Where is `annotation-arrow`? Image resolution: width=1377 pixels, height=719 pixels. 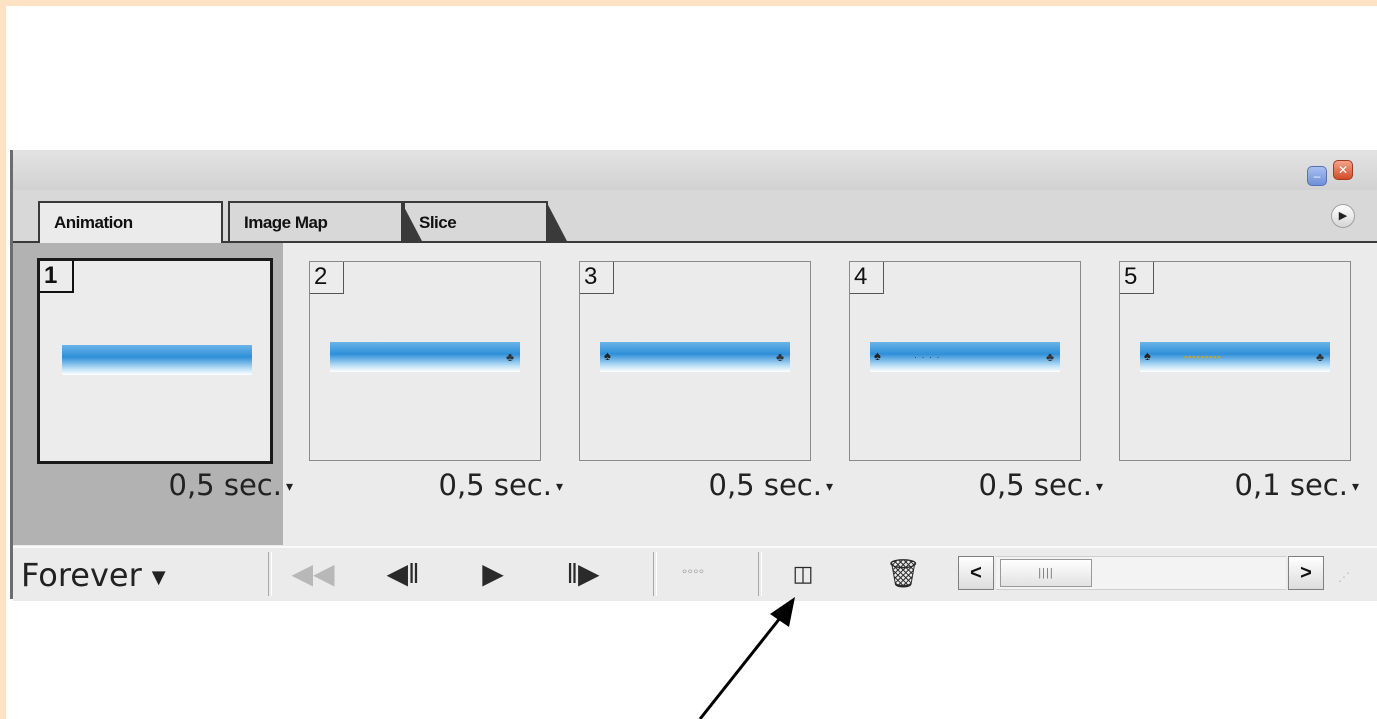
annotation-arrow is located at coordinates (746, 658).